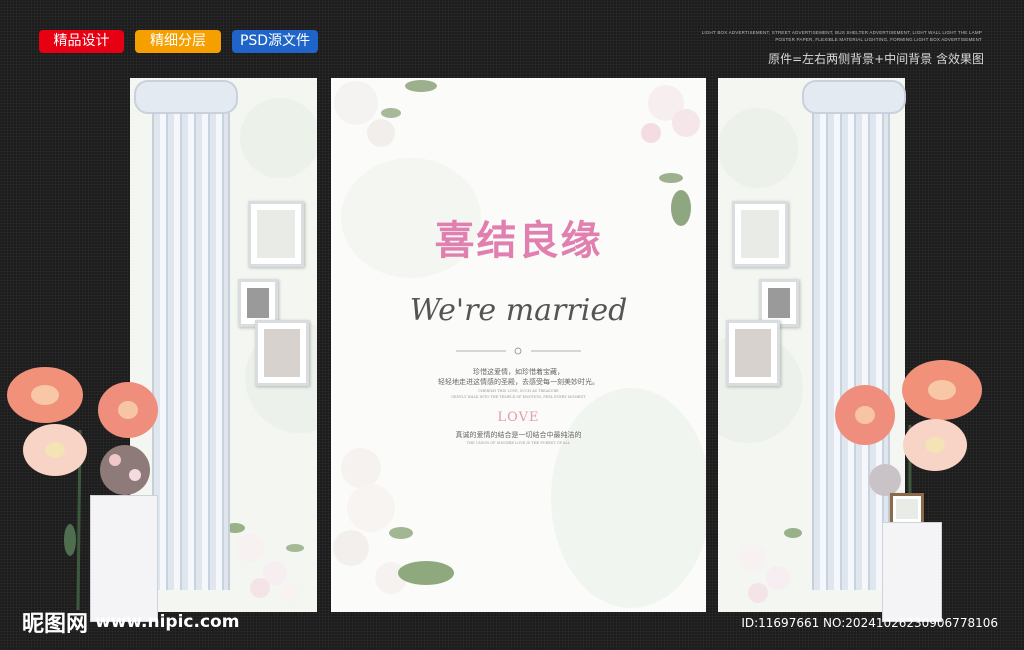  Describe the element at coordinates (81, 41) in the screenshot. I see `badge-fine-design: 精品设计` at that location.